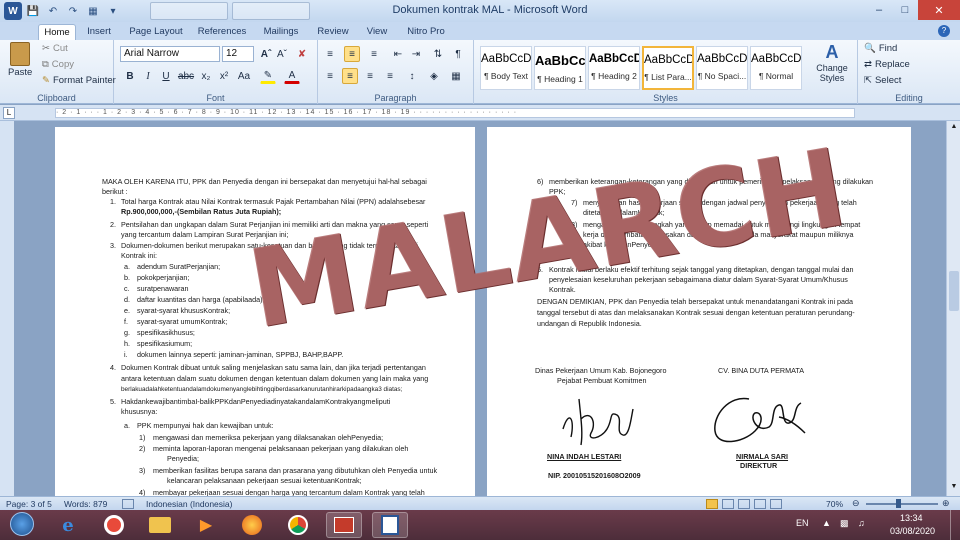 The width and height of the screenshot is (960, 540). Describe the element at coordinates (905, 10) in the screenshot. I see `maximize-icon: □` at that location.